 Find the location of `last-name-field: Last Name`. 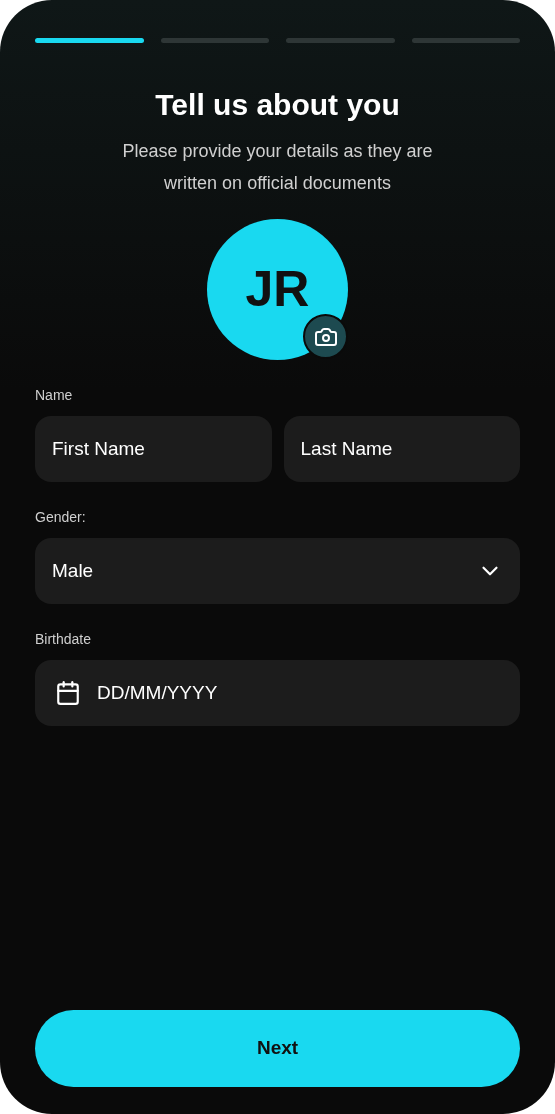

last-name-field: Last Name is located at coordinates (401, 449).